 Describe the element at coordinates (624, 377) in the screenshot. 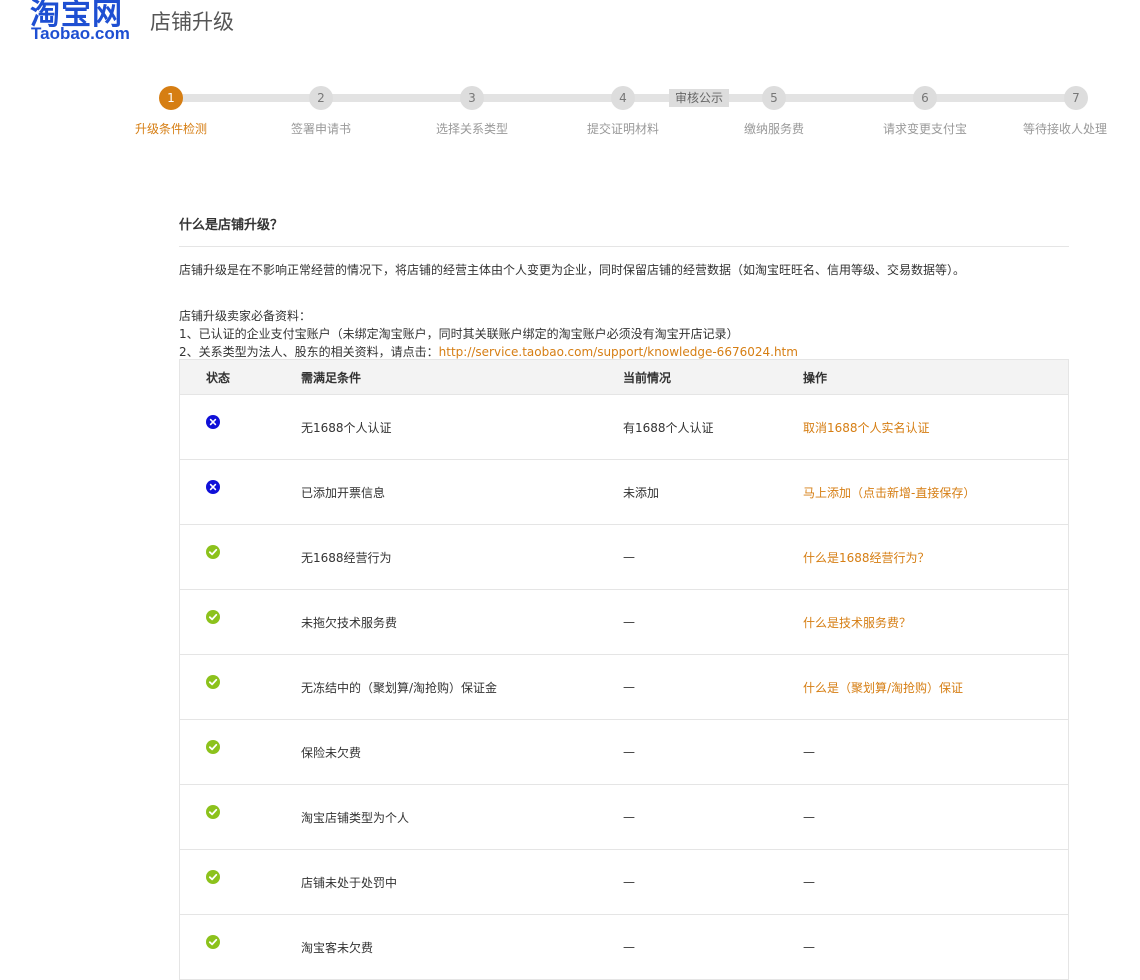

I see `table-header: 状态 需满足条件 当前情况 操作` at that location.